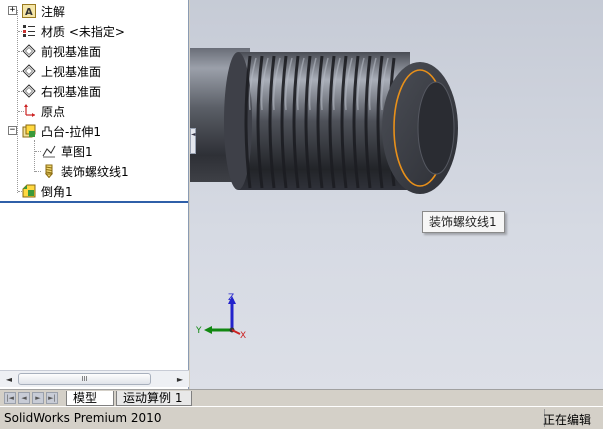 The width and height of the screenshot is (603, 429). What do you see at coordinates (77, 151) in the screenshot?
I see `tree-item-label: 草图1` at bounding box center [77, 151].